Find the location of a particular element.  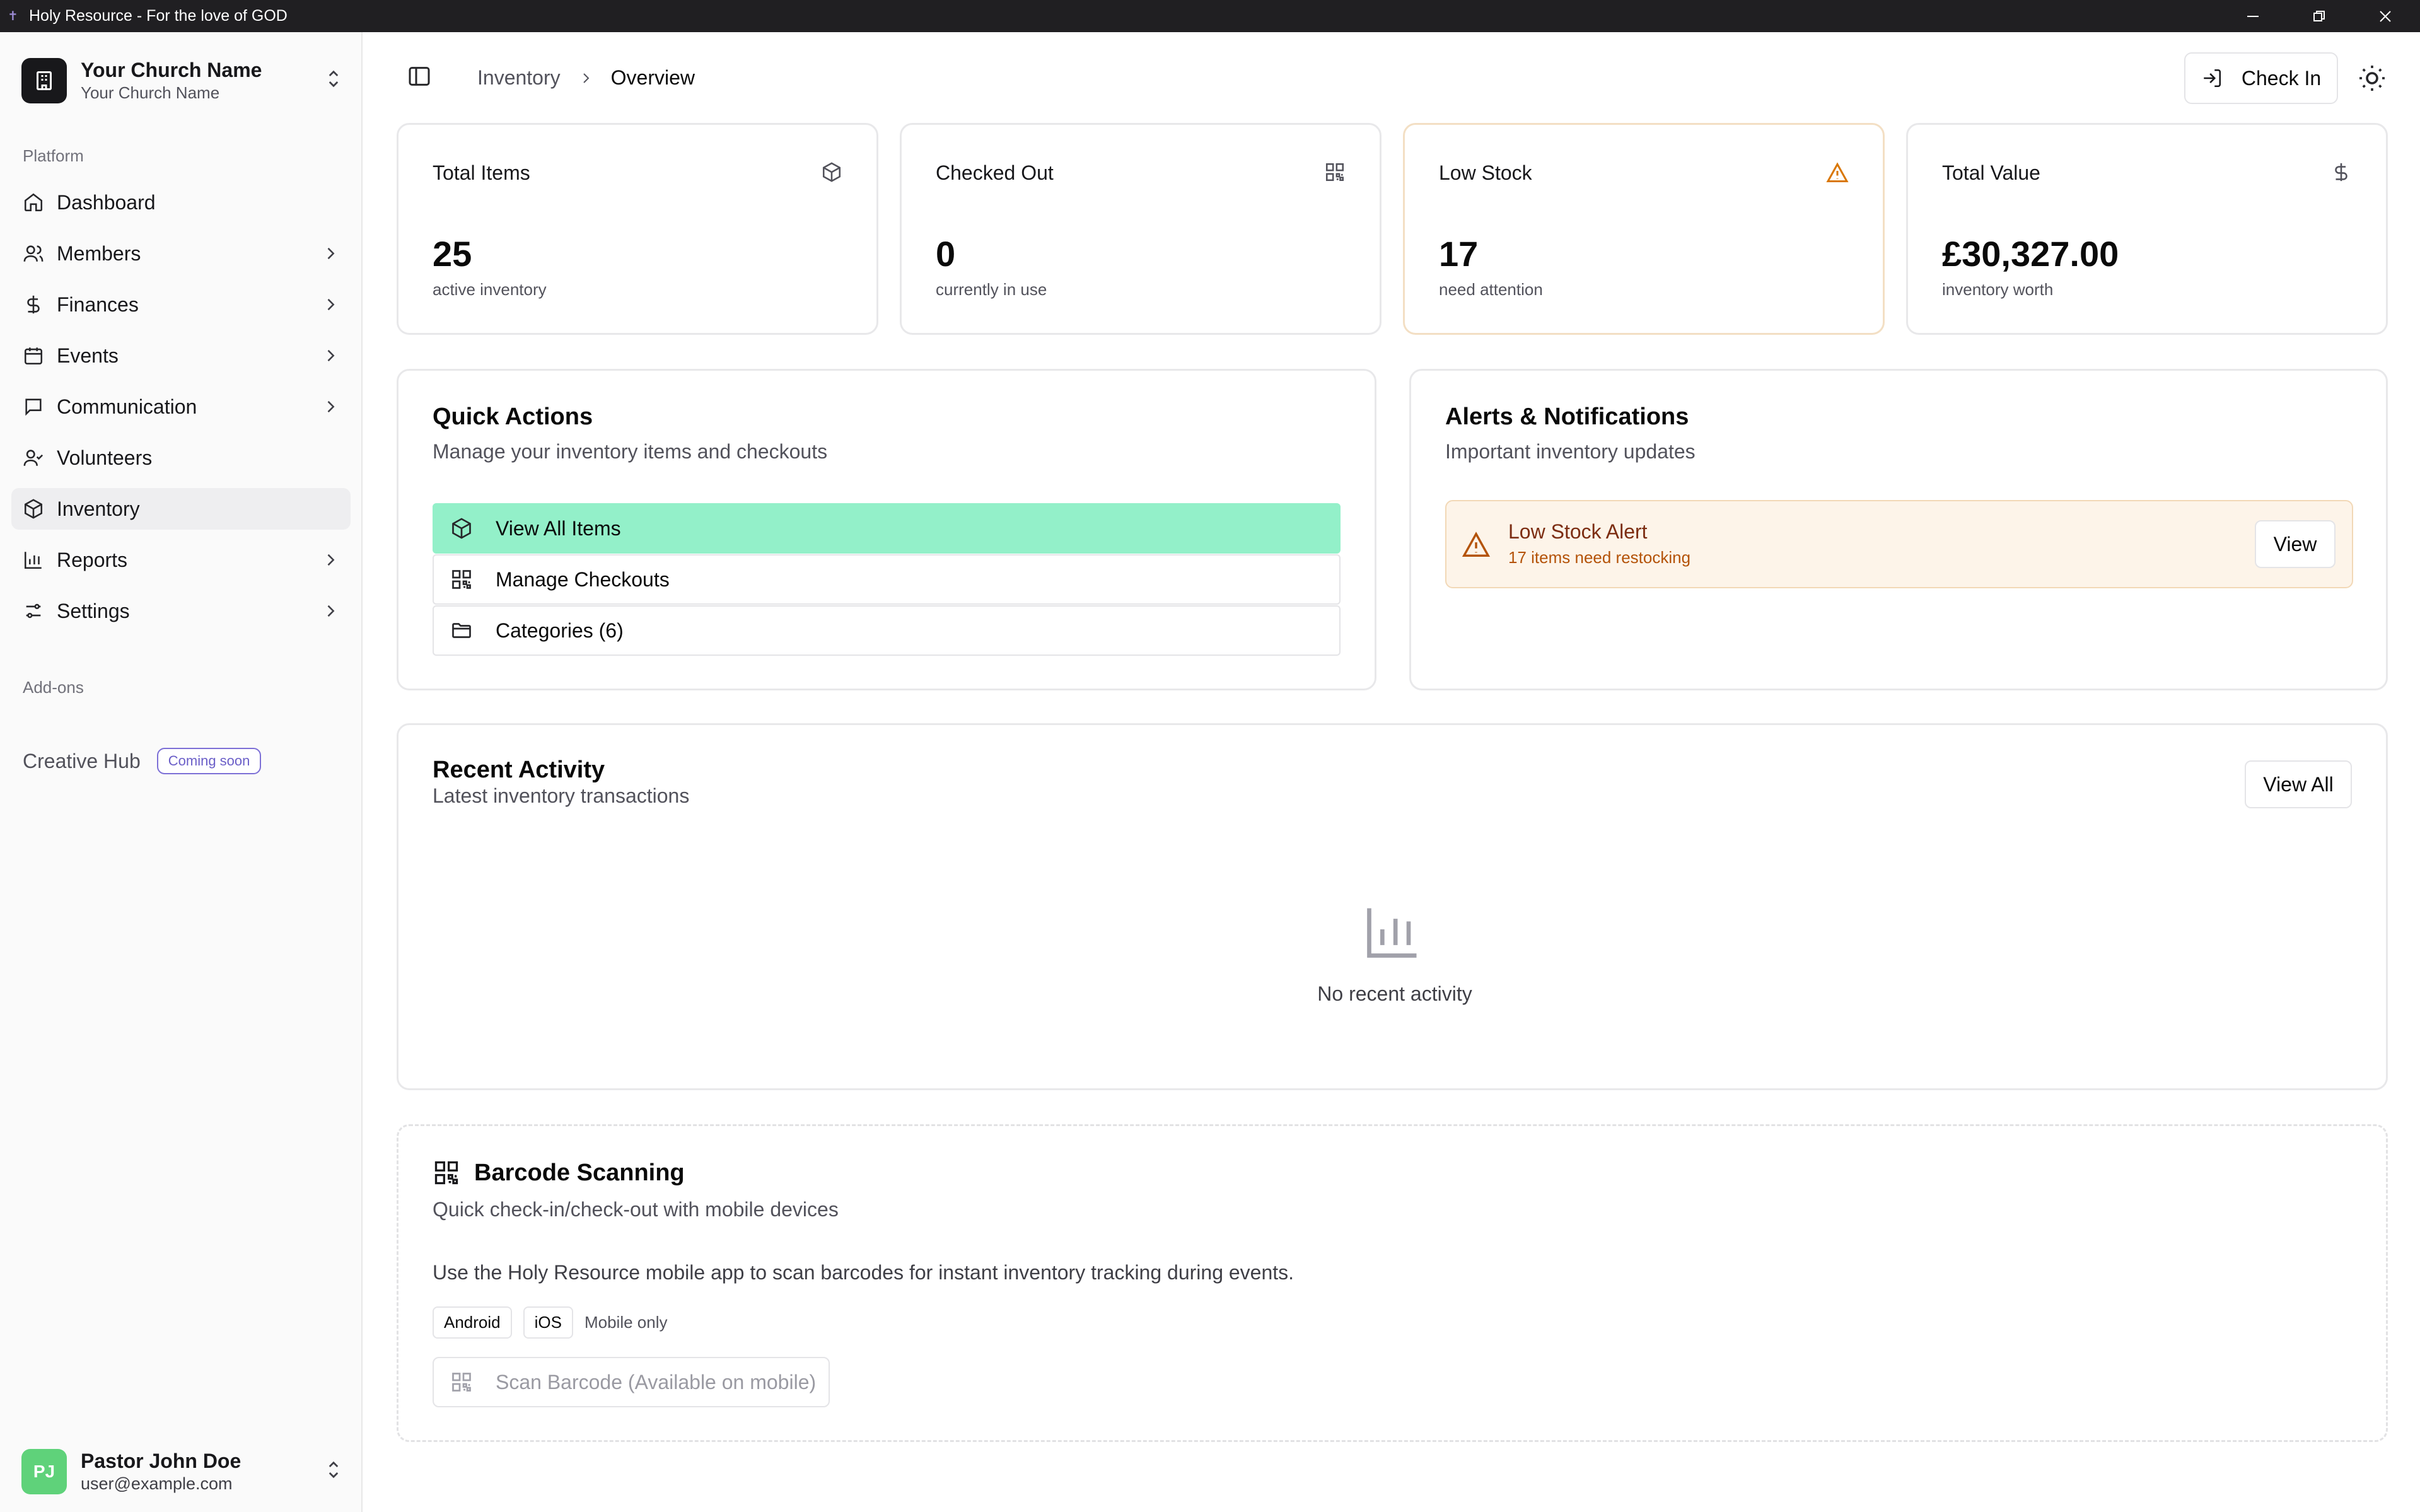

breadcrumb: Inventory Overview is located at coordinates (586, 78).